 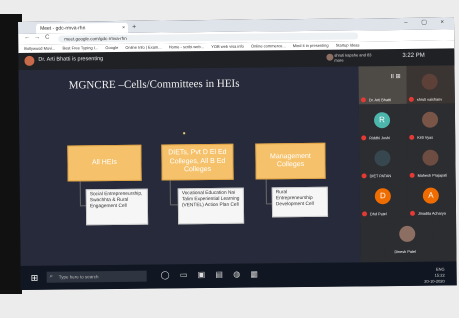 I want to click on participant-name: Jinadita Acharya, so click(x=432, y=213).